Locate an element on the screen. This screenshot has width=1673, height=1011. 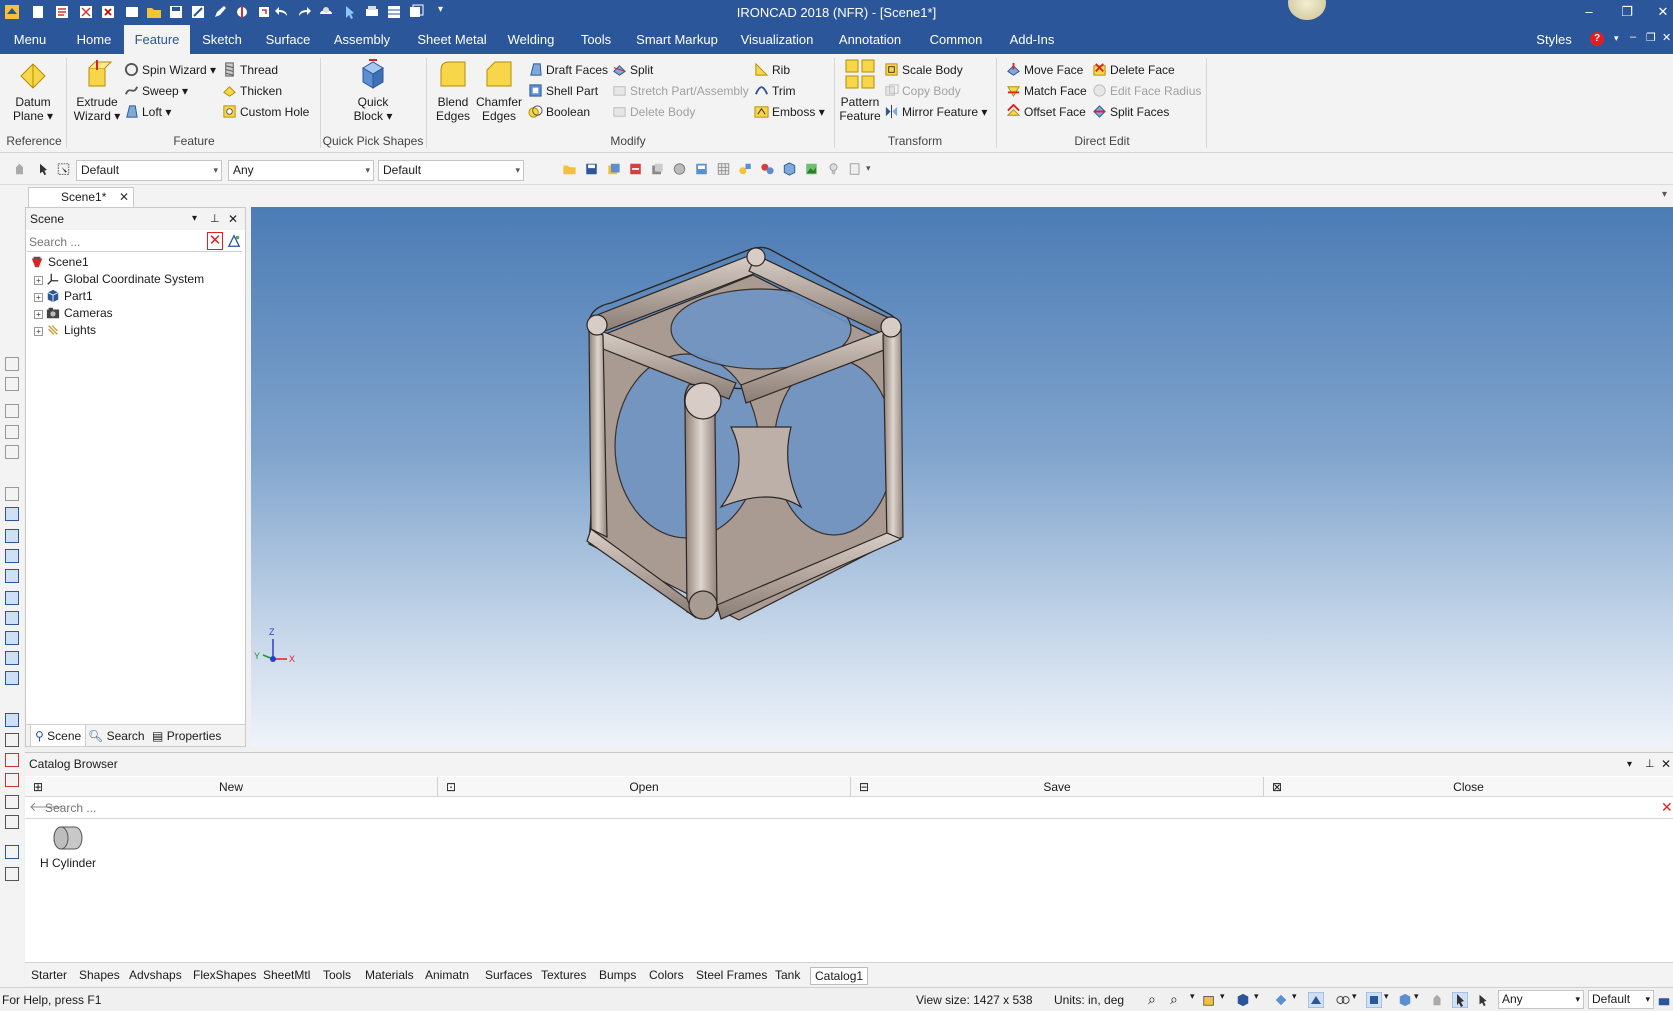
lattice-cube-part is located at coordinates (745, 433).